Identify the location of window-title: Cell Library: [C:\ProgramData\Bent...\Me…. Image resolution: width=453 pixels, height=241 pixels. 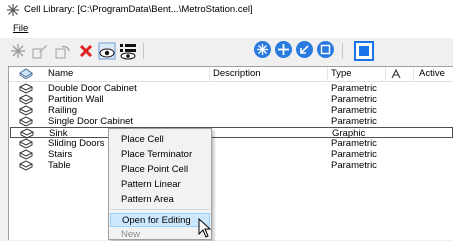
(138, 9).